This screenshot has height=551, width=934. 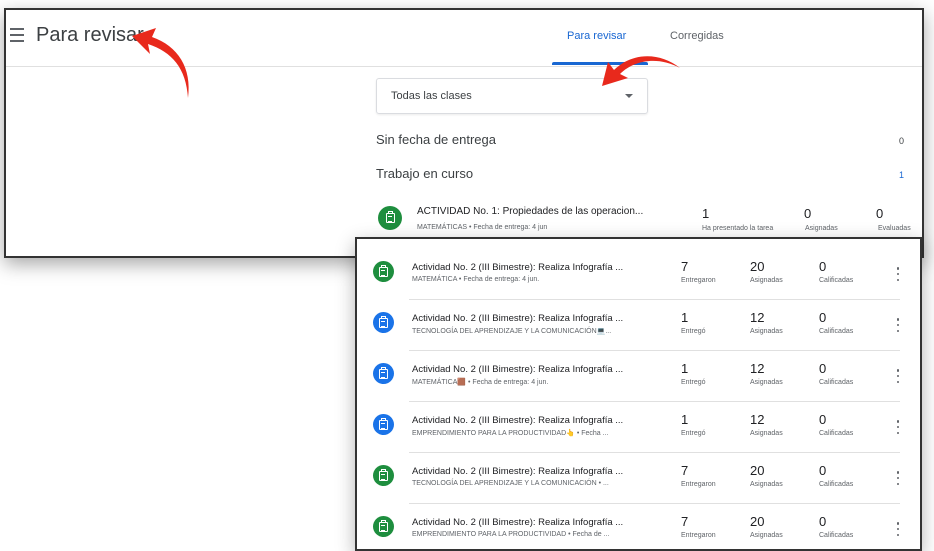 I want to click on class-filter-value: Todas las clases, so click(x=431, y=96).